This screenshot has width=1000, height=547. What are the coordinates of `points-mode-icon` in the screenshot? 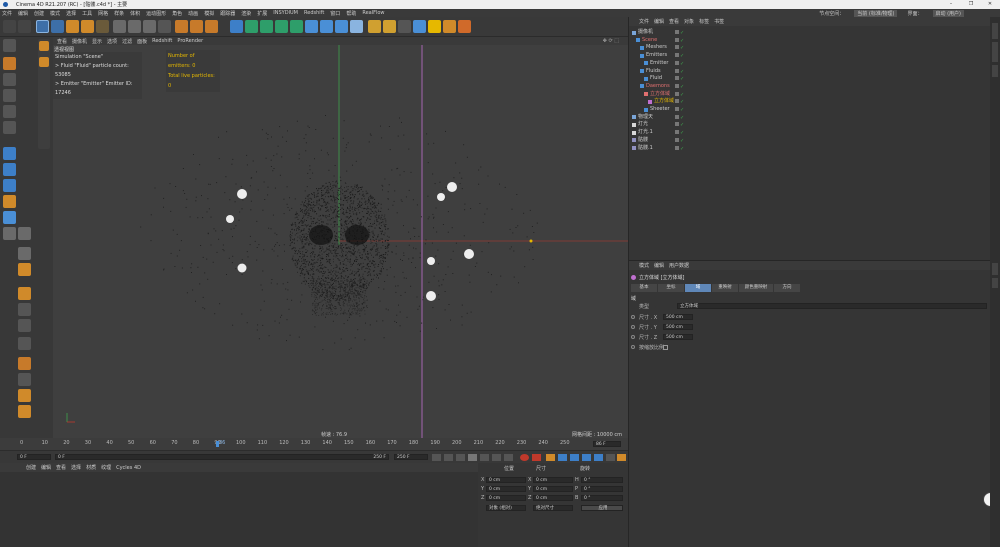 It's located at (9, 95).